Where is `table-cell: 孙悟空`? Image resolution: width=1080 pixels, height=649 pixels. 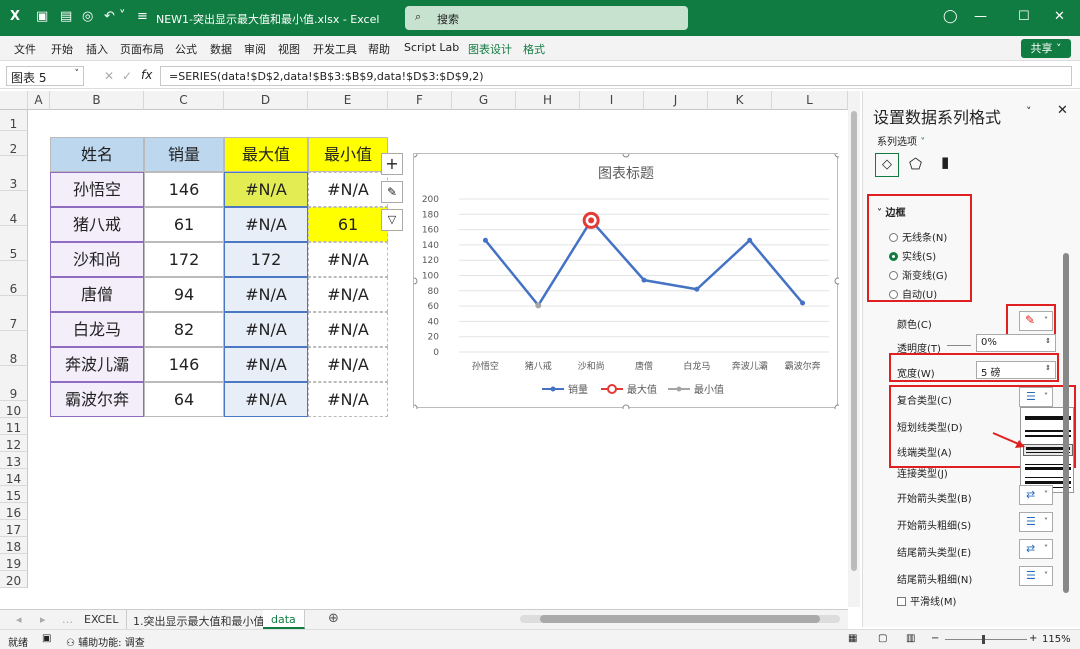 table-cell: 孙悟空 is located at coordinates (97, 189).